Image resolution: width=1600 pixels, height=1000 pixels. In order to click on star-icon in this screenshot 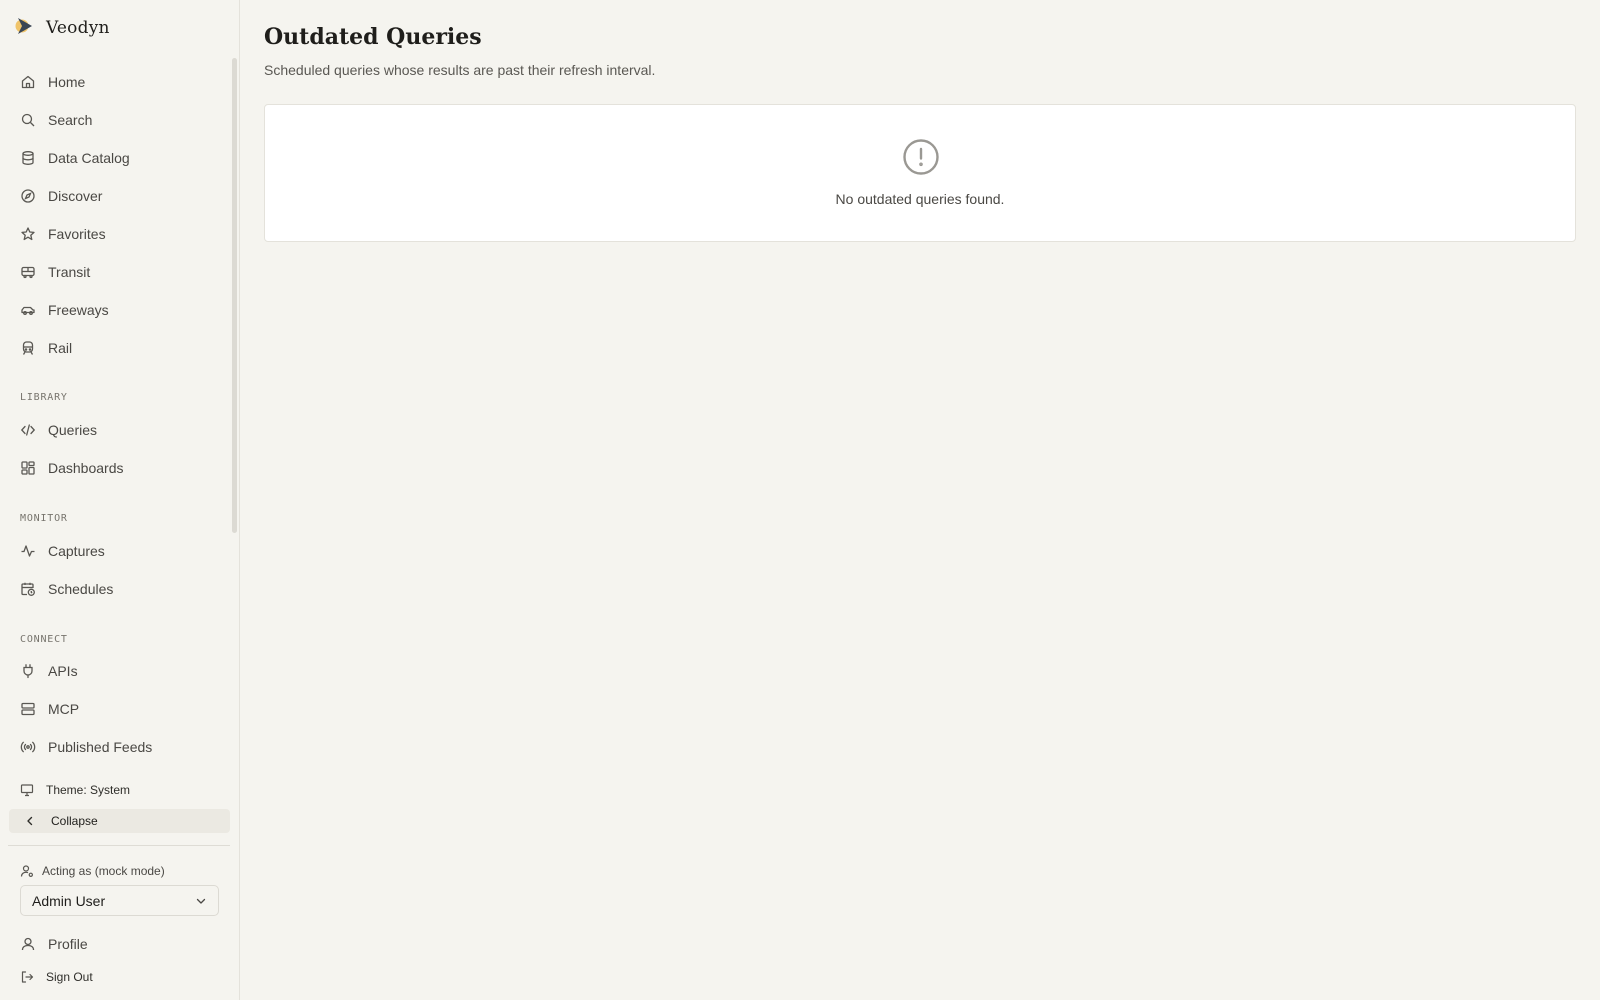, I will do `click(28, 234)`.